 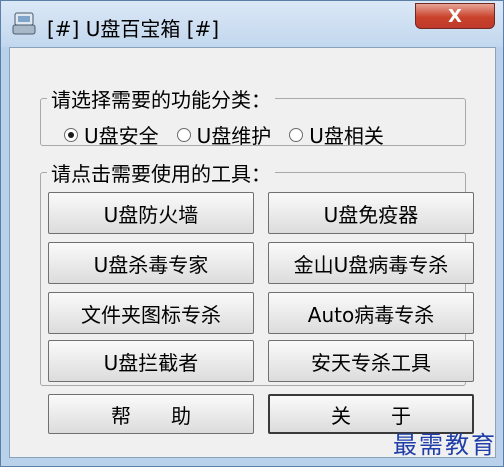 I want to click on close-button: X, so click(x=455, y=16).